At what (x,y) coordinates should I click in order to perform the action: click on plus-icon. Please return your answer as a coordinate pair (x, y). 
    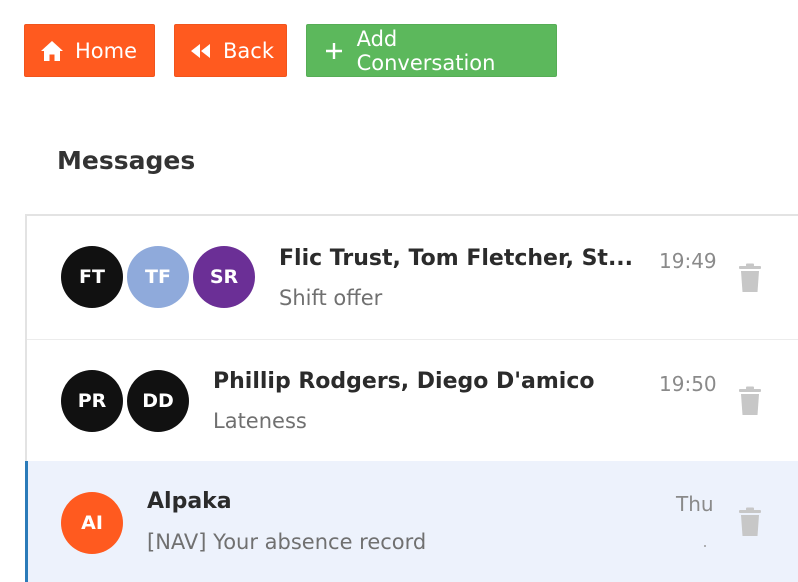
    Looking at the image, I should click on (334, 51).